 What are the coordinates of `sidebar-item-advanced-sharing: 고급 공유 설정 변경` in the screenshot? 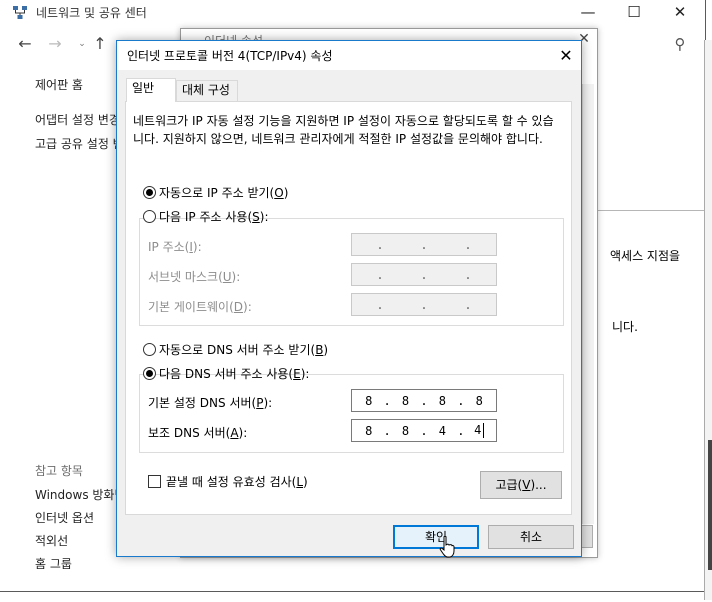 It's located at (76, 143).